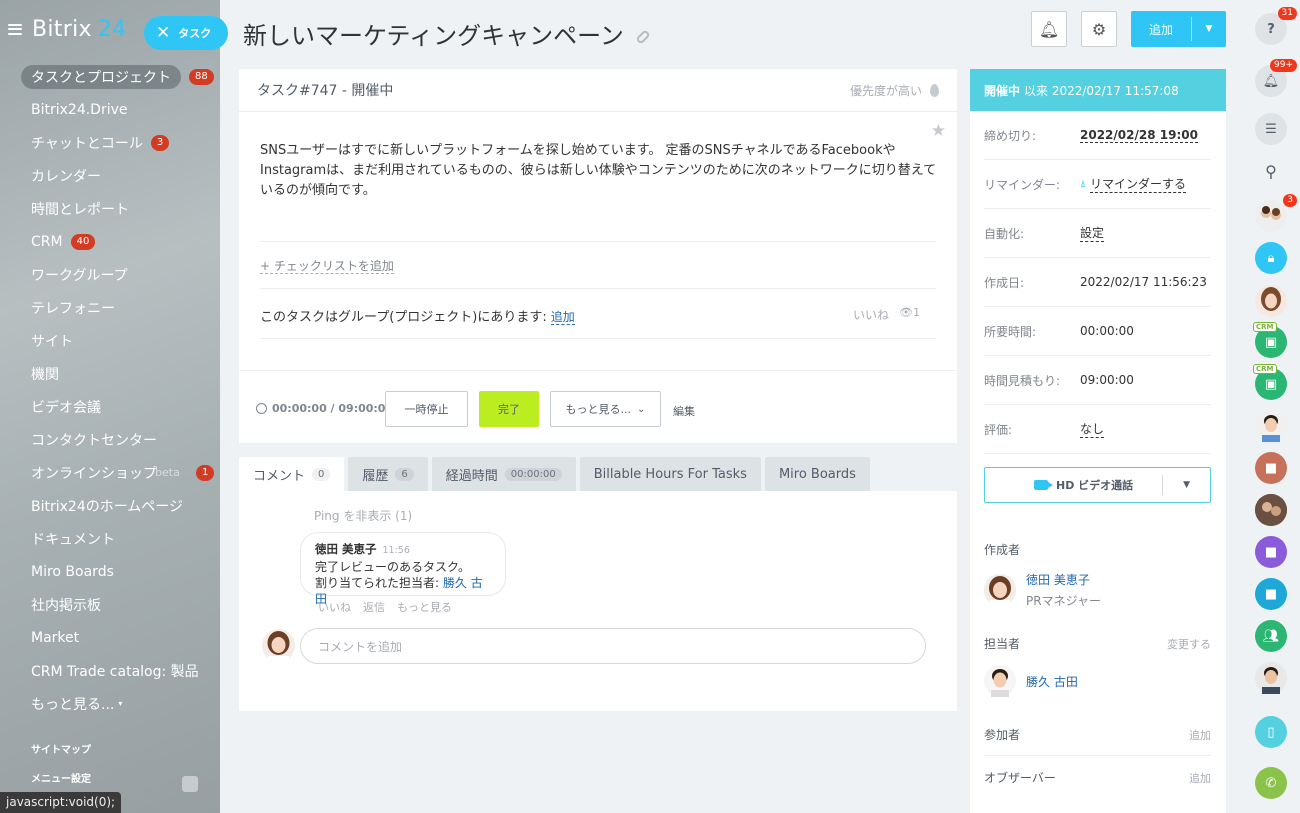 Image resolution: width=1300 pixels, height=813 pixels. Describe the element at coordinates (426, 409) in the screenshot. I see `pause-button: 一時停止` at that location.